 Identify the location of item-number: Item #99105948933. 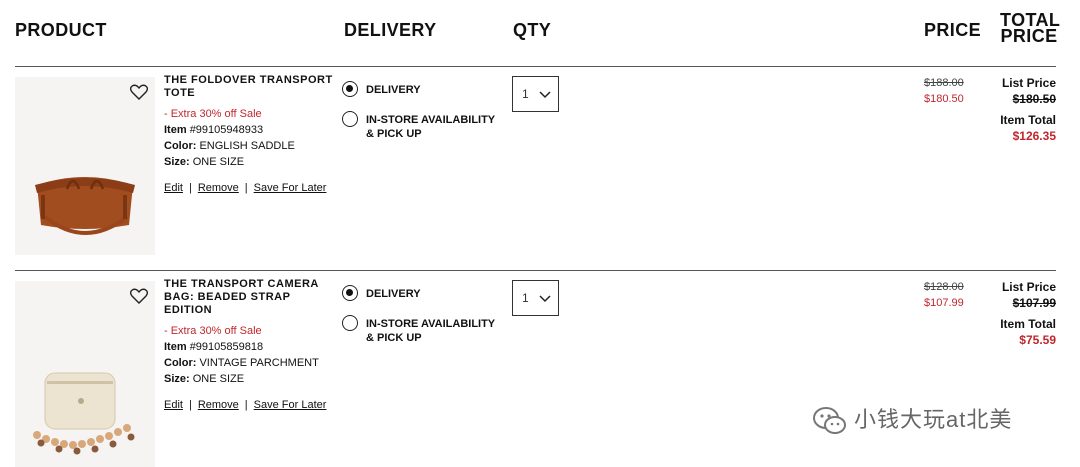
(249, 130).